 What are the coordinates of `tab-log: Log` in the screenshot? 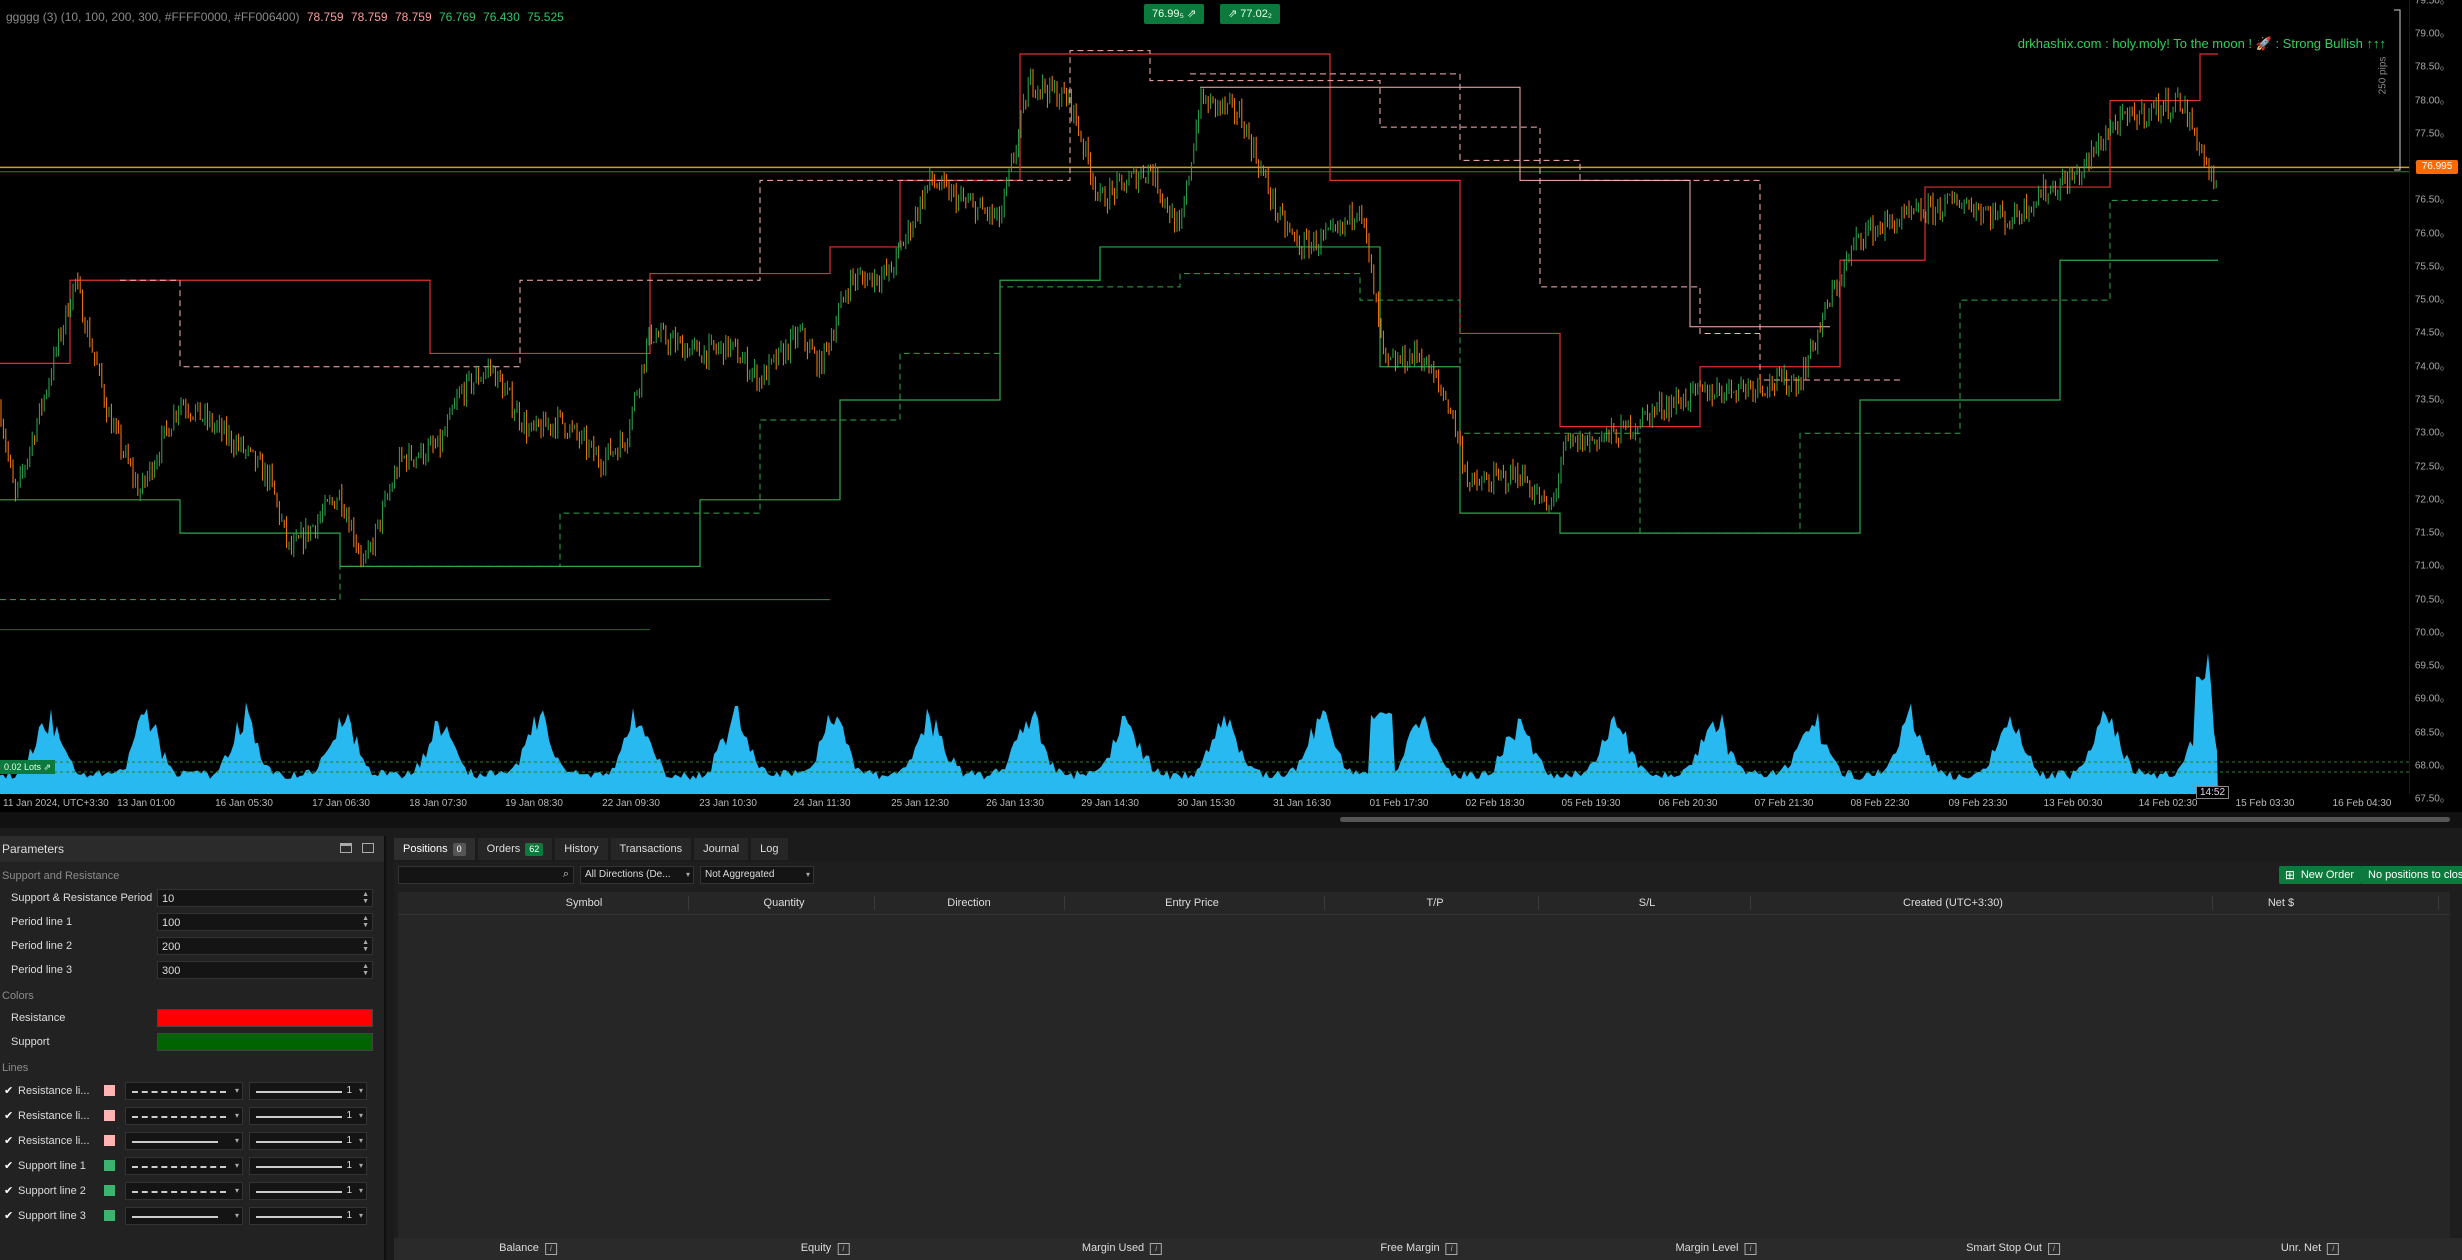 It's located at (769, 849).